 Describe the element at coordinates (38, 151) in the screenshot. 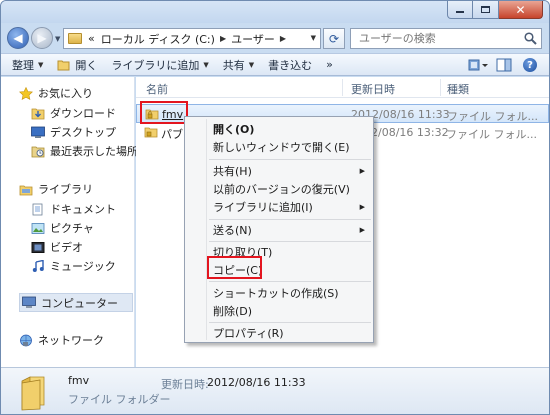

I see `recent-places-icon` at that location.